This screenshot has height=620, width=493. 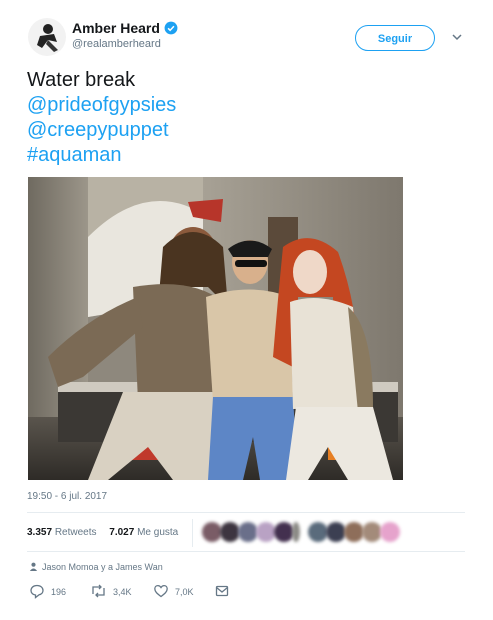 What do you see at coordinates (184, 592) in the screenshot?
I see `like-count: 7,0K` at bounding box center [184, 592].